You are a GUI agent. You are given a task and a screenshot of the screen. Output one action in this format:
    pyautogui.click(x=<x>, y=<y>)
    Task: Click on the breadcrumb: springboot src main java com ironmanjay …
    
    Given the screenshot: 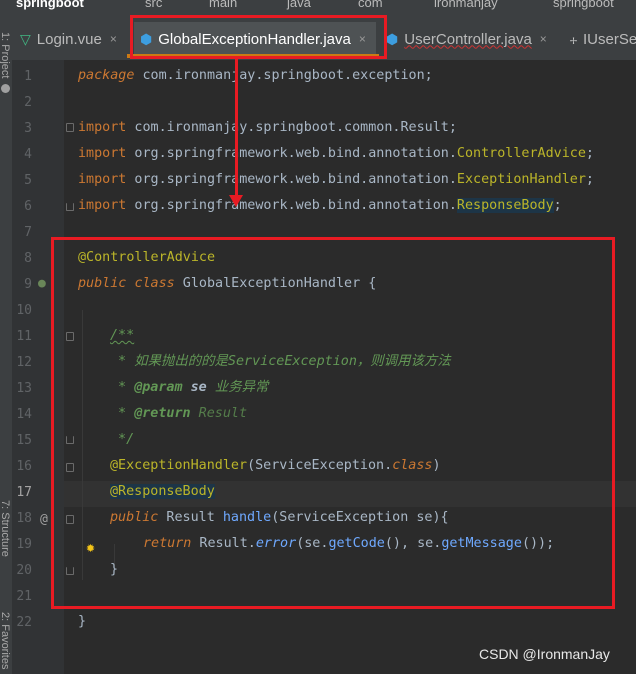 What is the action you would take?
    pyautogui.click(x=318, y=6)
    